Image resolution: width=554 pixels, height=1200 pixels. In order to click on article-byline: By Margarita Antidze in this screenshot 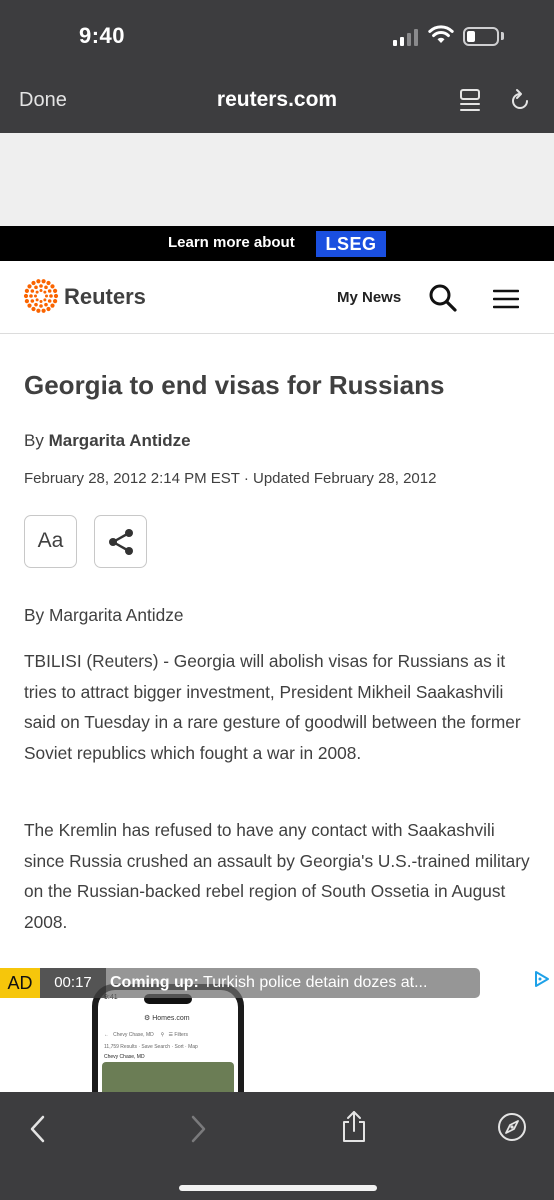, I will do `click(107, 441)`.